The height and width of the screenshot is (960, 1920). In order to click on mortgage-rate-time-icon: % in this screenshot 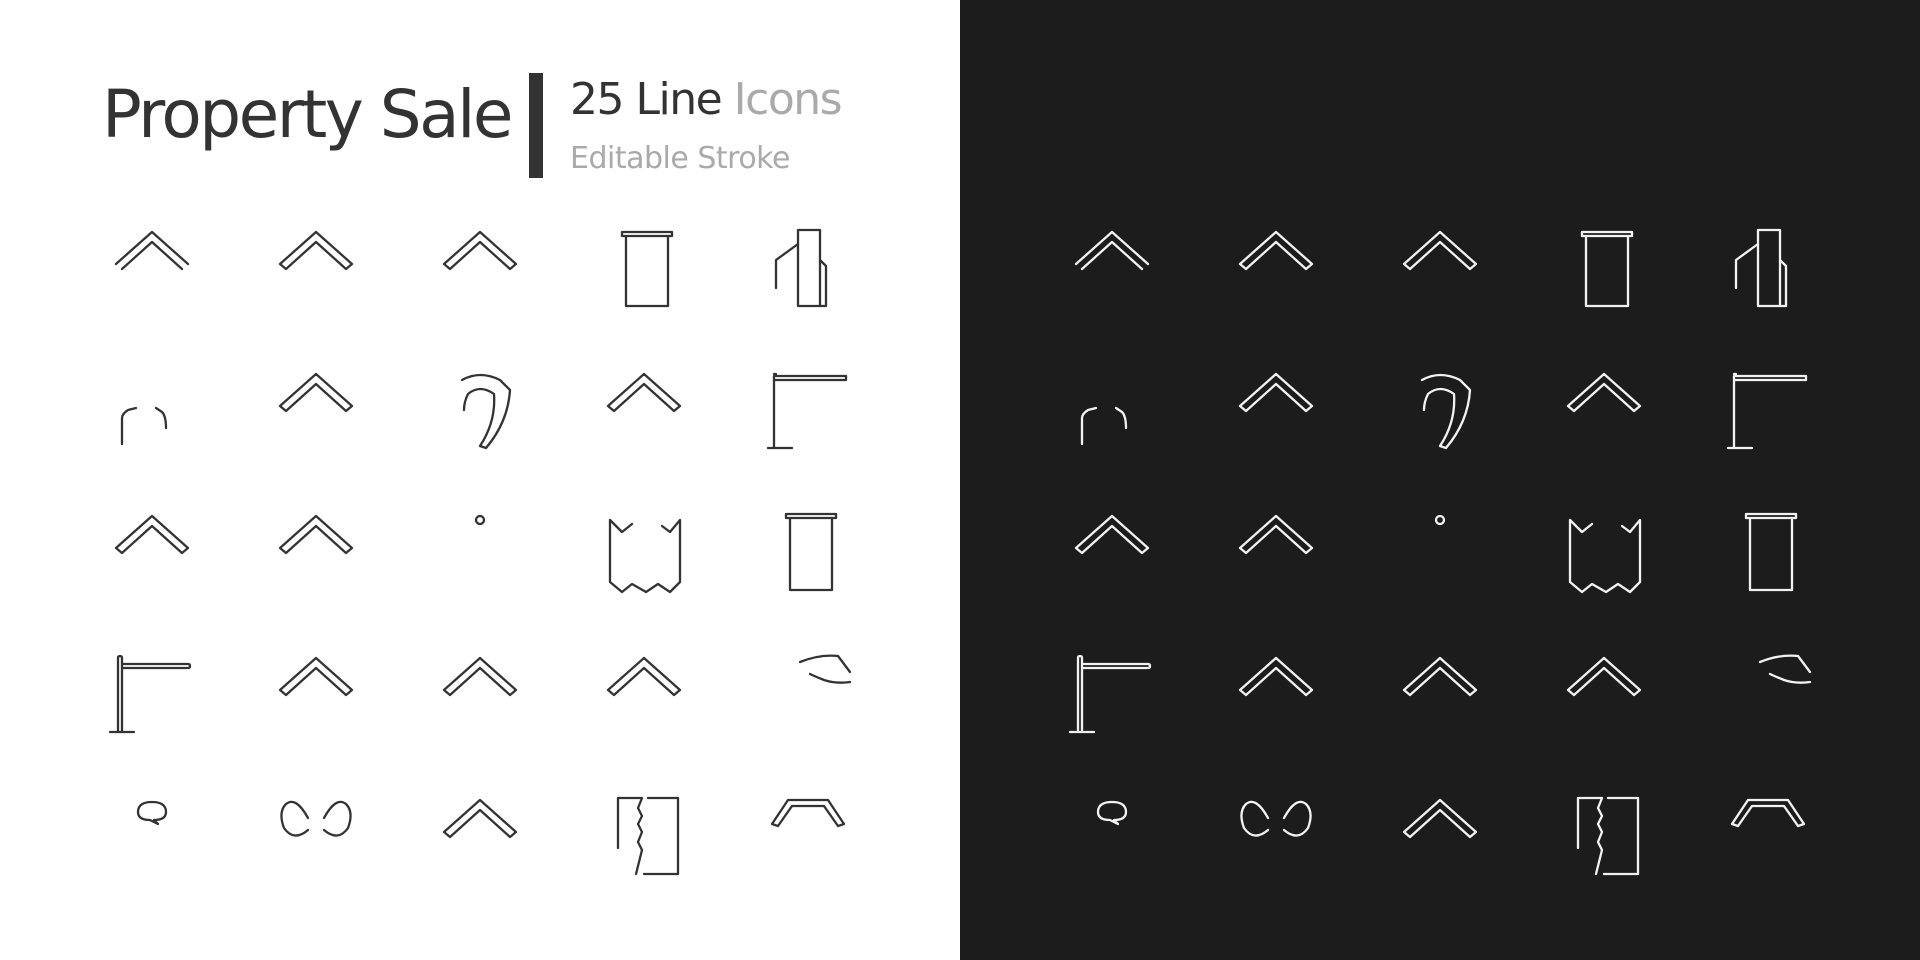, I will do `click(152, 552)`.